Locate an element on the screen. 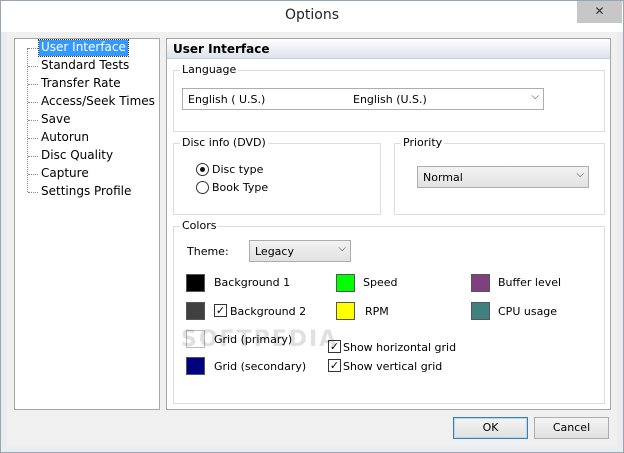  title-bar: Options ✕ is located at coordinates (312, 16).